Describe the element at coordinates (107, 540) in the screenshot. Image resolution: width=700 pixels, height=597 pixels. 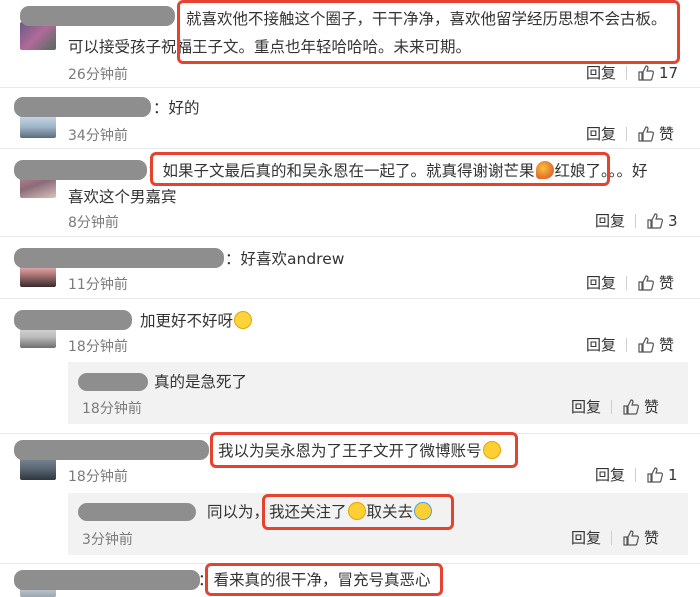
I see `reply-time: 3分钟前` at that location.